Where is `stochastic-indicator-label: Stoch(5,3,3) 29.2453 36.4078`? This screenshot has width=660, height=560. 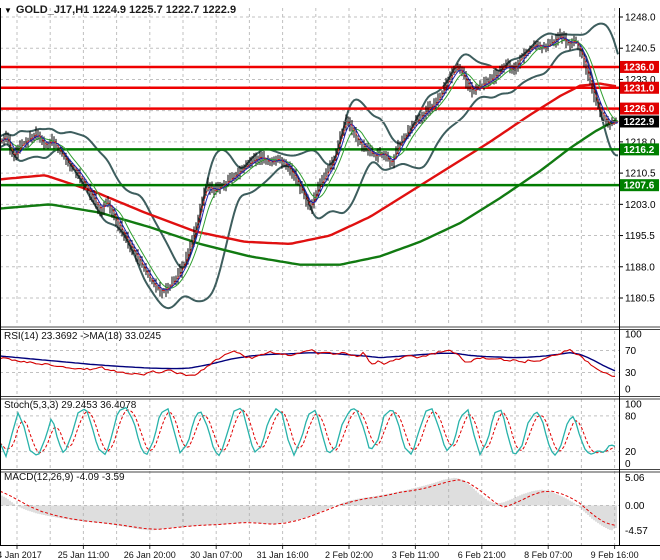 stochastic-indicator-label: Stoch(5,3,3) 29.2453 36.4078 is located at coordinates (70, 405).